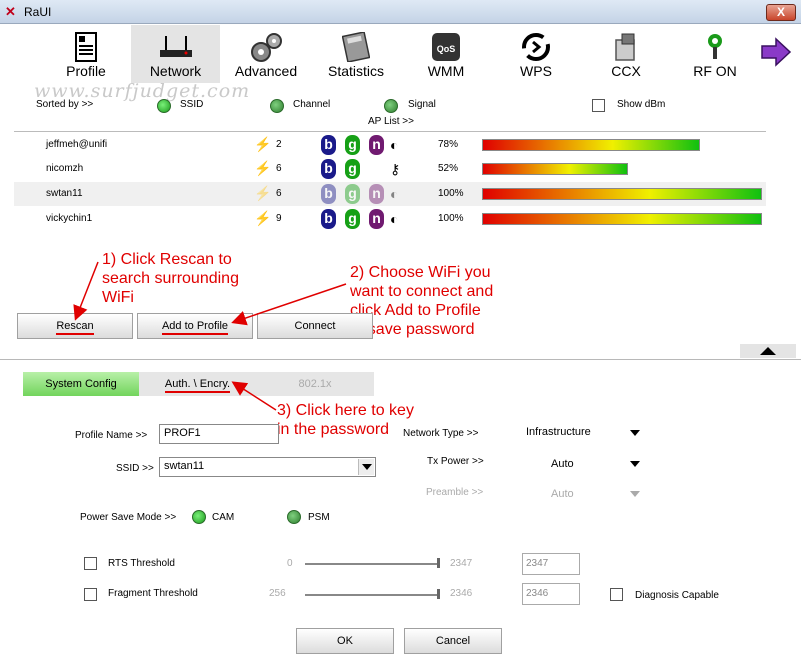  I want to click on fragment-slider-thumb, so click(438, 594).